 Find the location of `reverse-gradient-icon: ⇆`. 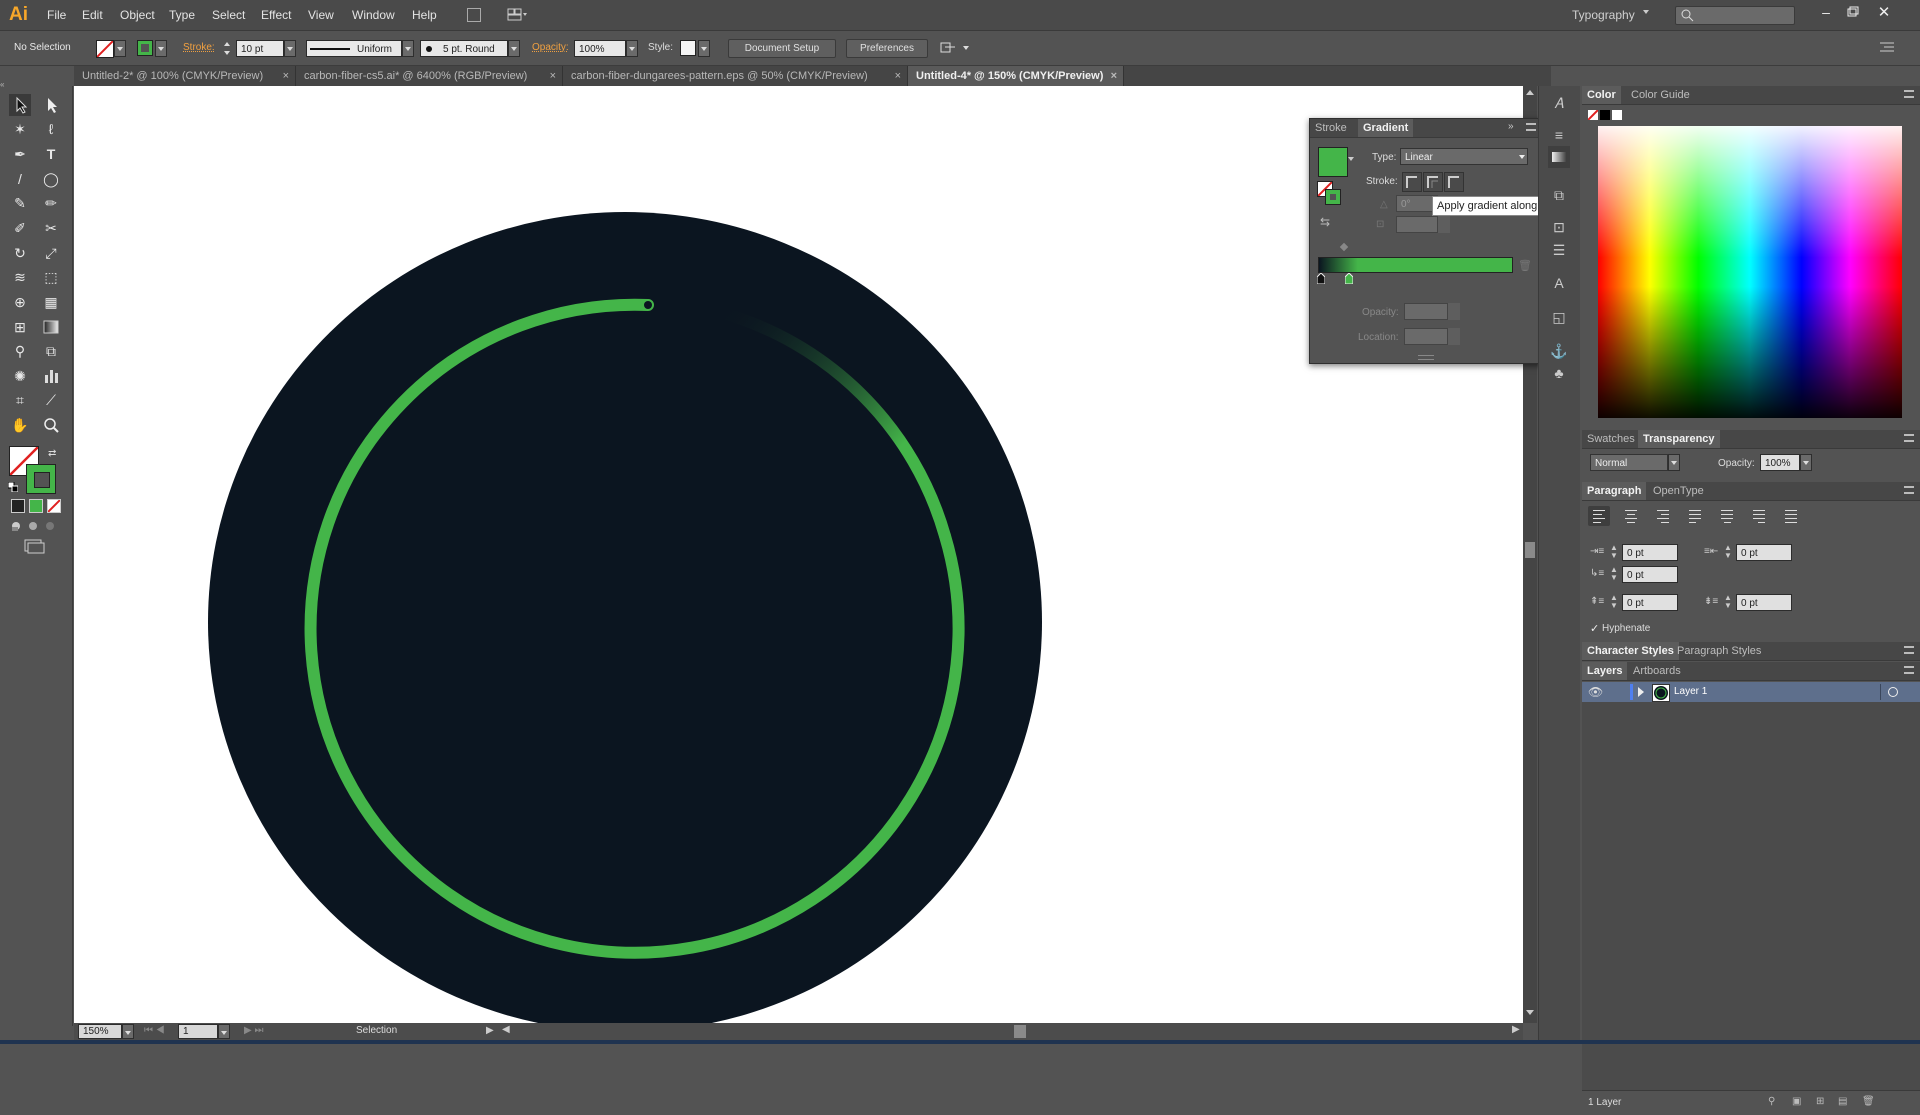

reverse-gradient-icon: ⇆ is located at coordinates (1325, 222).